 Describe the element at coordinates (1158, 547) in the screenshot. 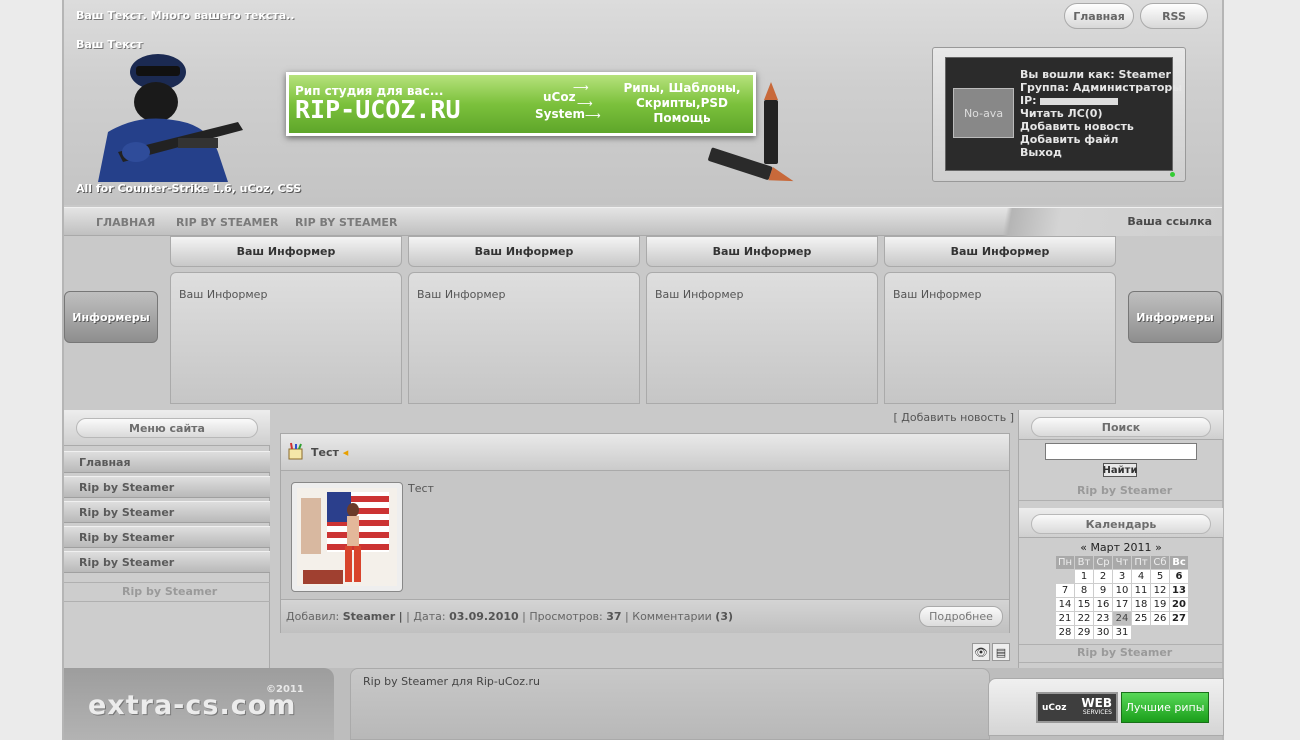

I see `next-month-icon: »` at that location.